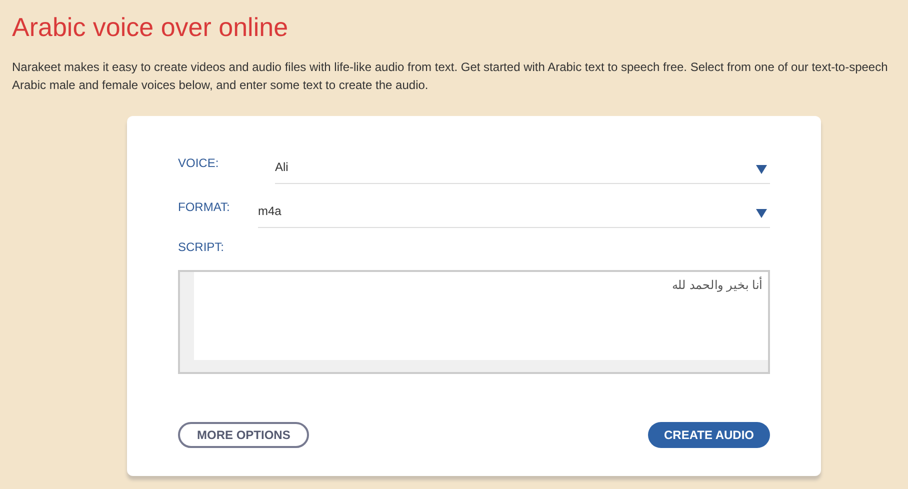  What do you see at coordinates (202, 247) in the screenshot?
I see `field-label: SCRIPT:` at bounding box center [202, 247].